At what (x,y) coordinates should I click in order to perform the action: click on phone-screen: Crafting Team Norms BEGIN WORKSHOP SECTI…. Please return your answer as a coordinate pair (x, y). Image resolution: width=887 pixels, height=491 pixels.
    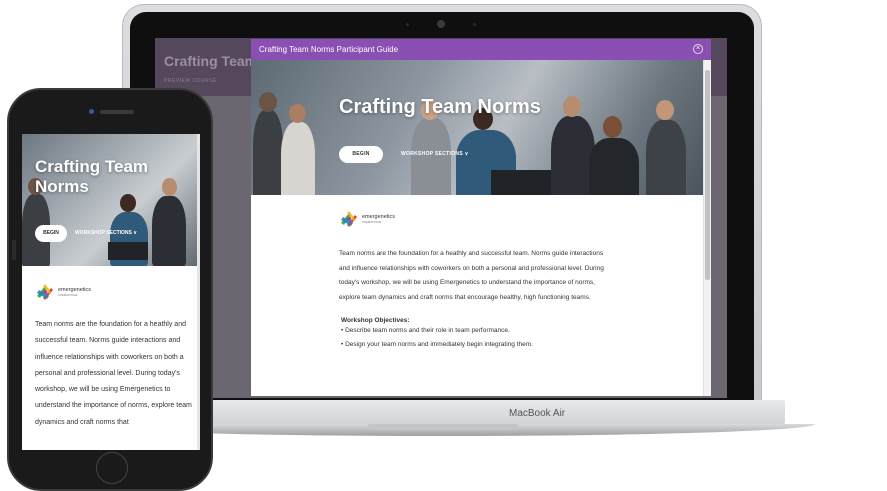
    Looking at the image, I should click on (111, 292).